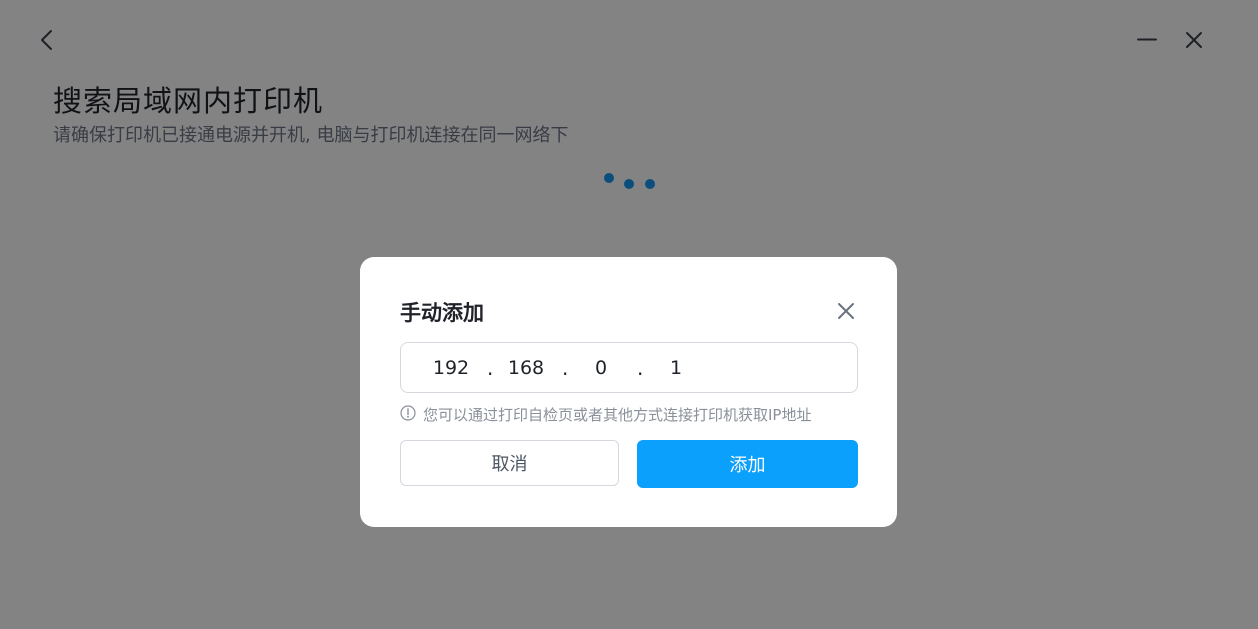 This screenshot has height=629, width=1258. Describe the element at coordinates (509, 463) in the screenshot. I see `cancel-button: 取消` at that location.